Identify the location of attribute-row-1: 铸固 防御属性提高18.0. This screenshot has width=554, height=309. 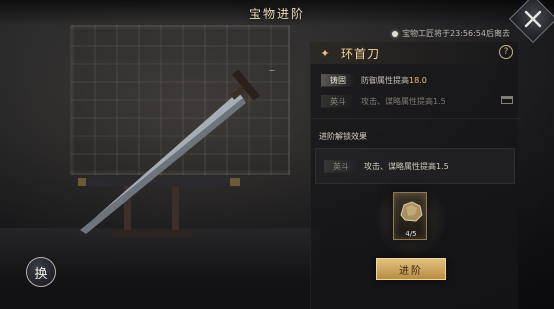
(415, 80).